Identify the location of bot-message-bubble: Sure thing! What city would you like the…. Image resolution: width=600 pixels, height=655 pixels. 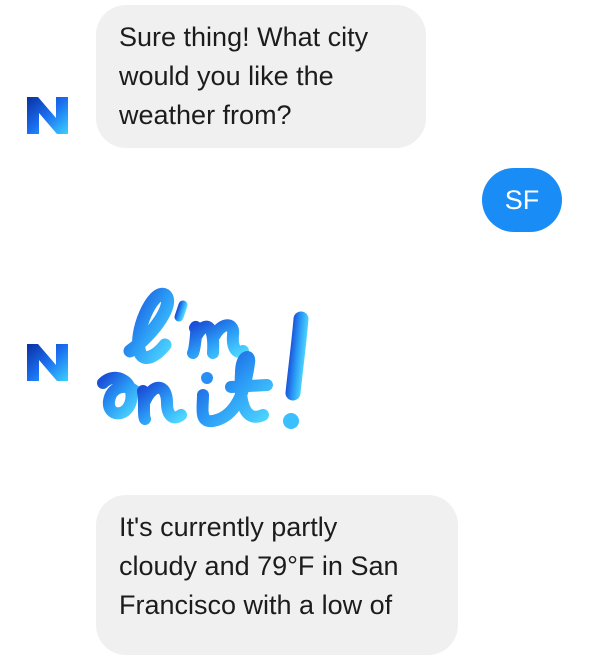
(261, 76).